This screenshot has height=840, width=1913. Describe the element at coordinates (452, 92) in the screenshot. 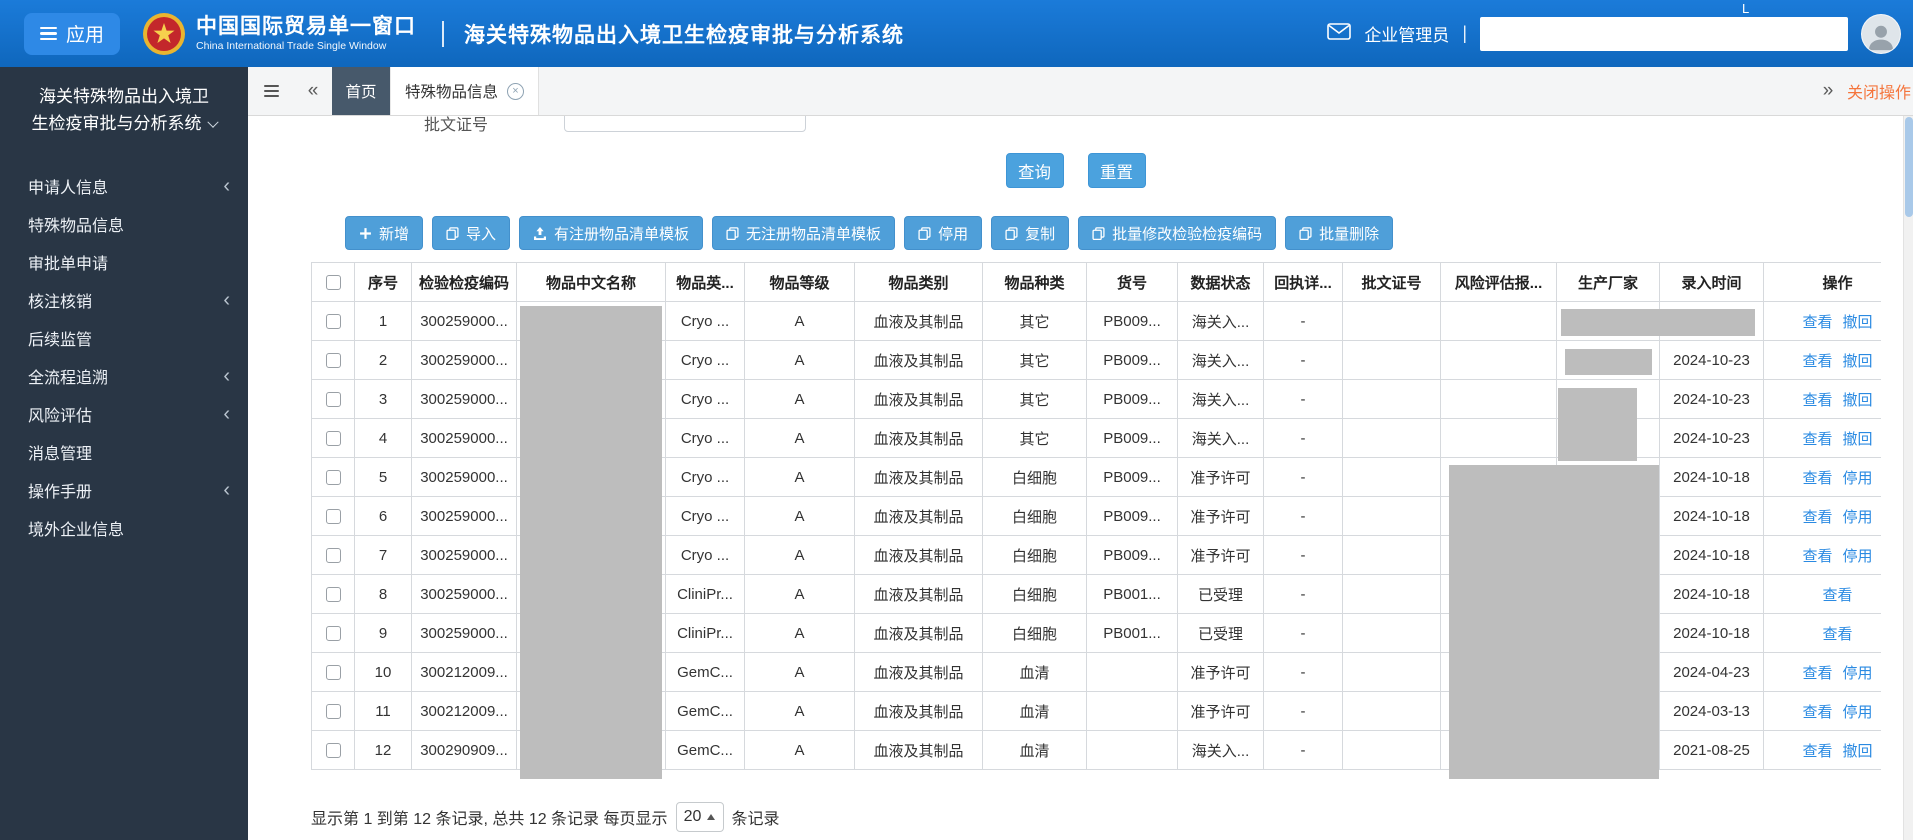

I see `tab-label: 特殊物品信息` at that location.